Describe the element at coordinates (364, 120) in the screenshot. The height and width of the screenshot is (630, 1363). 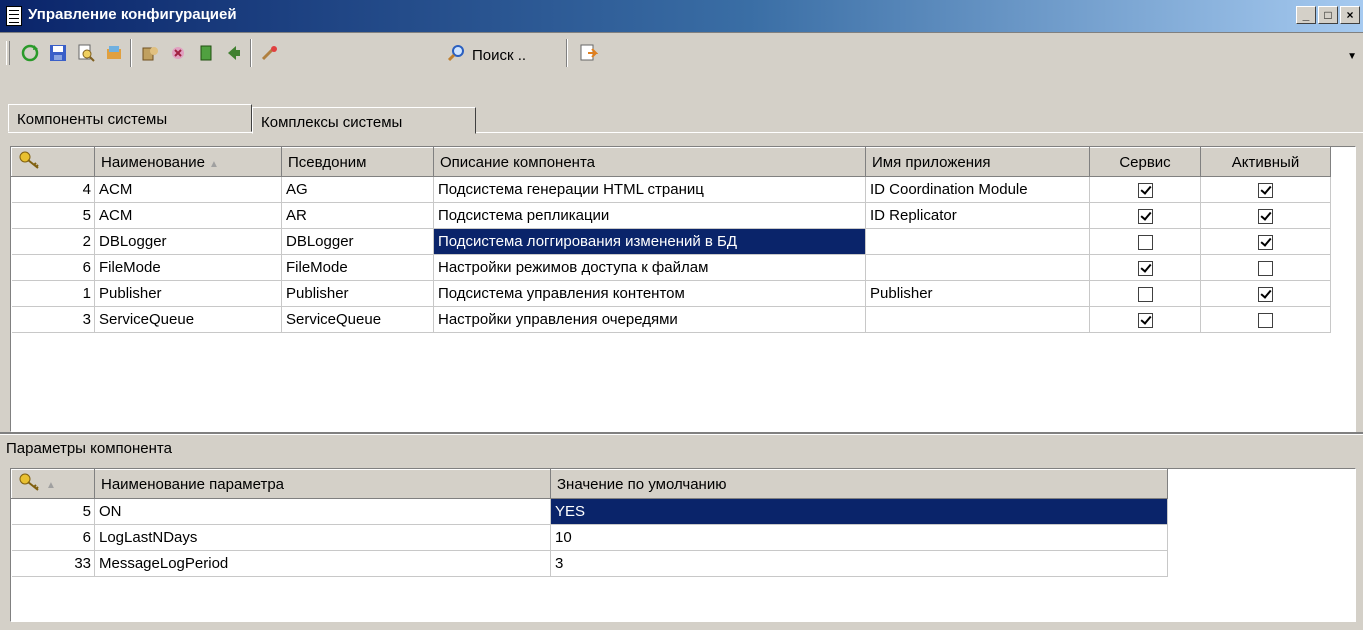
I see `tab-complexes: Комплексы системы` at that location.